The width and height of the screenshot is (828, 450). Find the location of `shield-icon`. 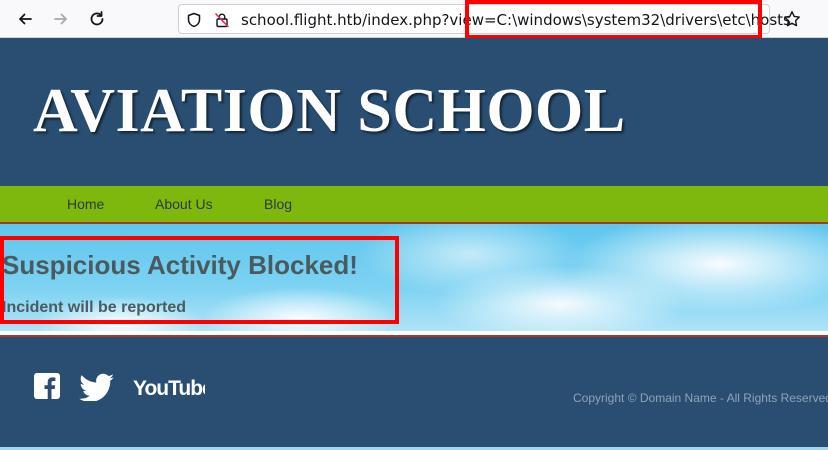

shield-icon is located at coordinates (194, 20).